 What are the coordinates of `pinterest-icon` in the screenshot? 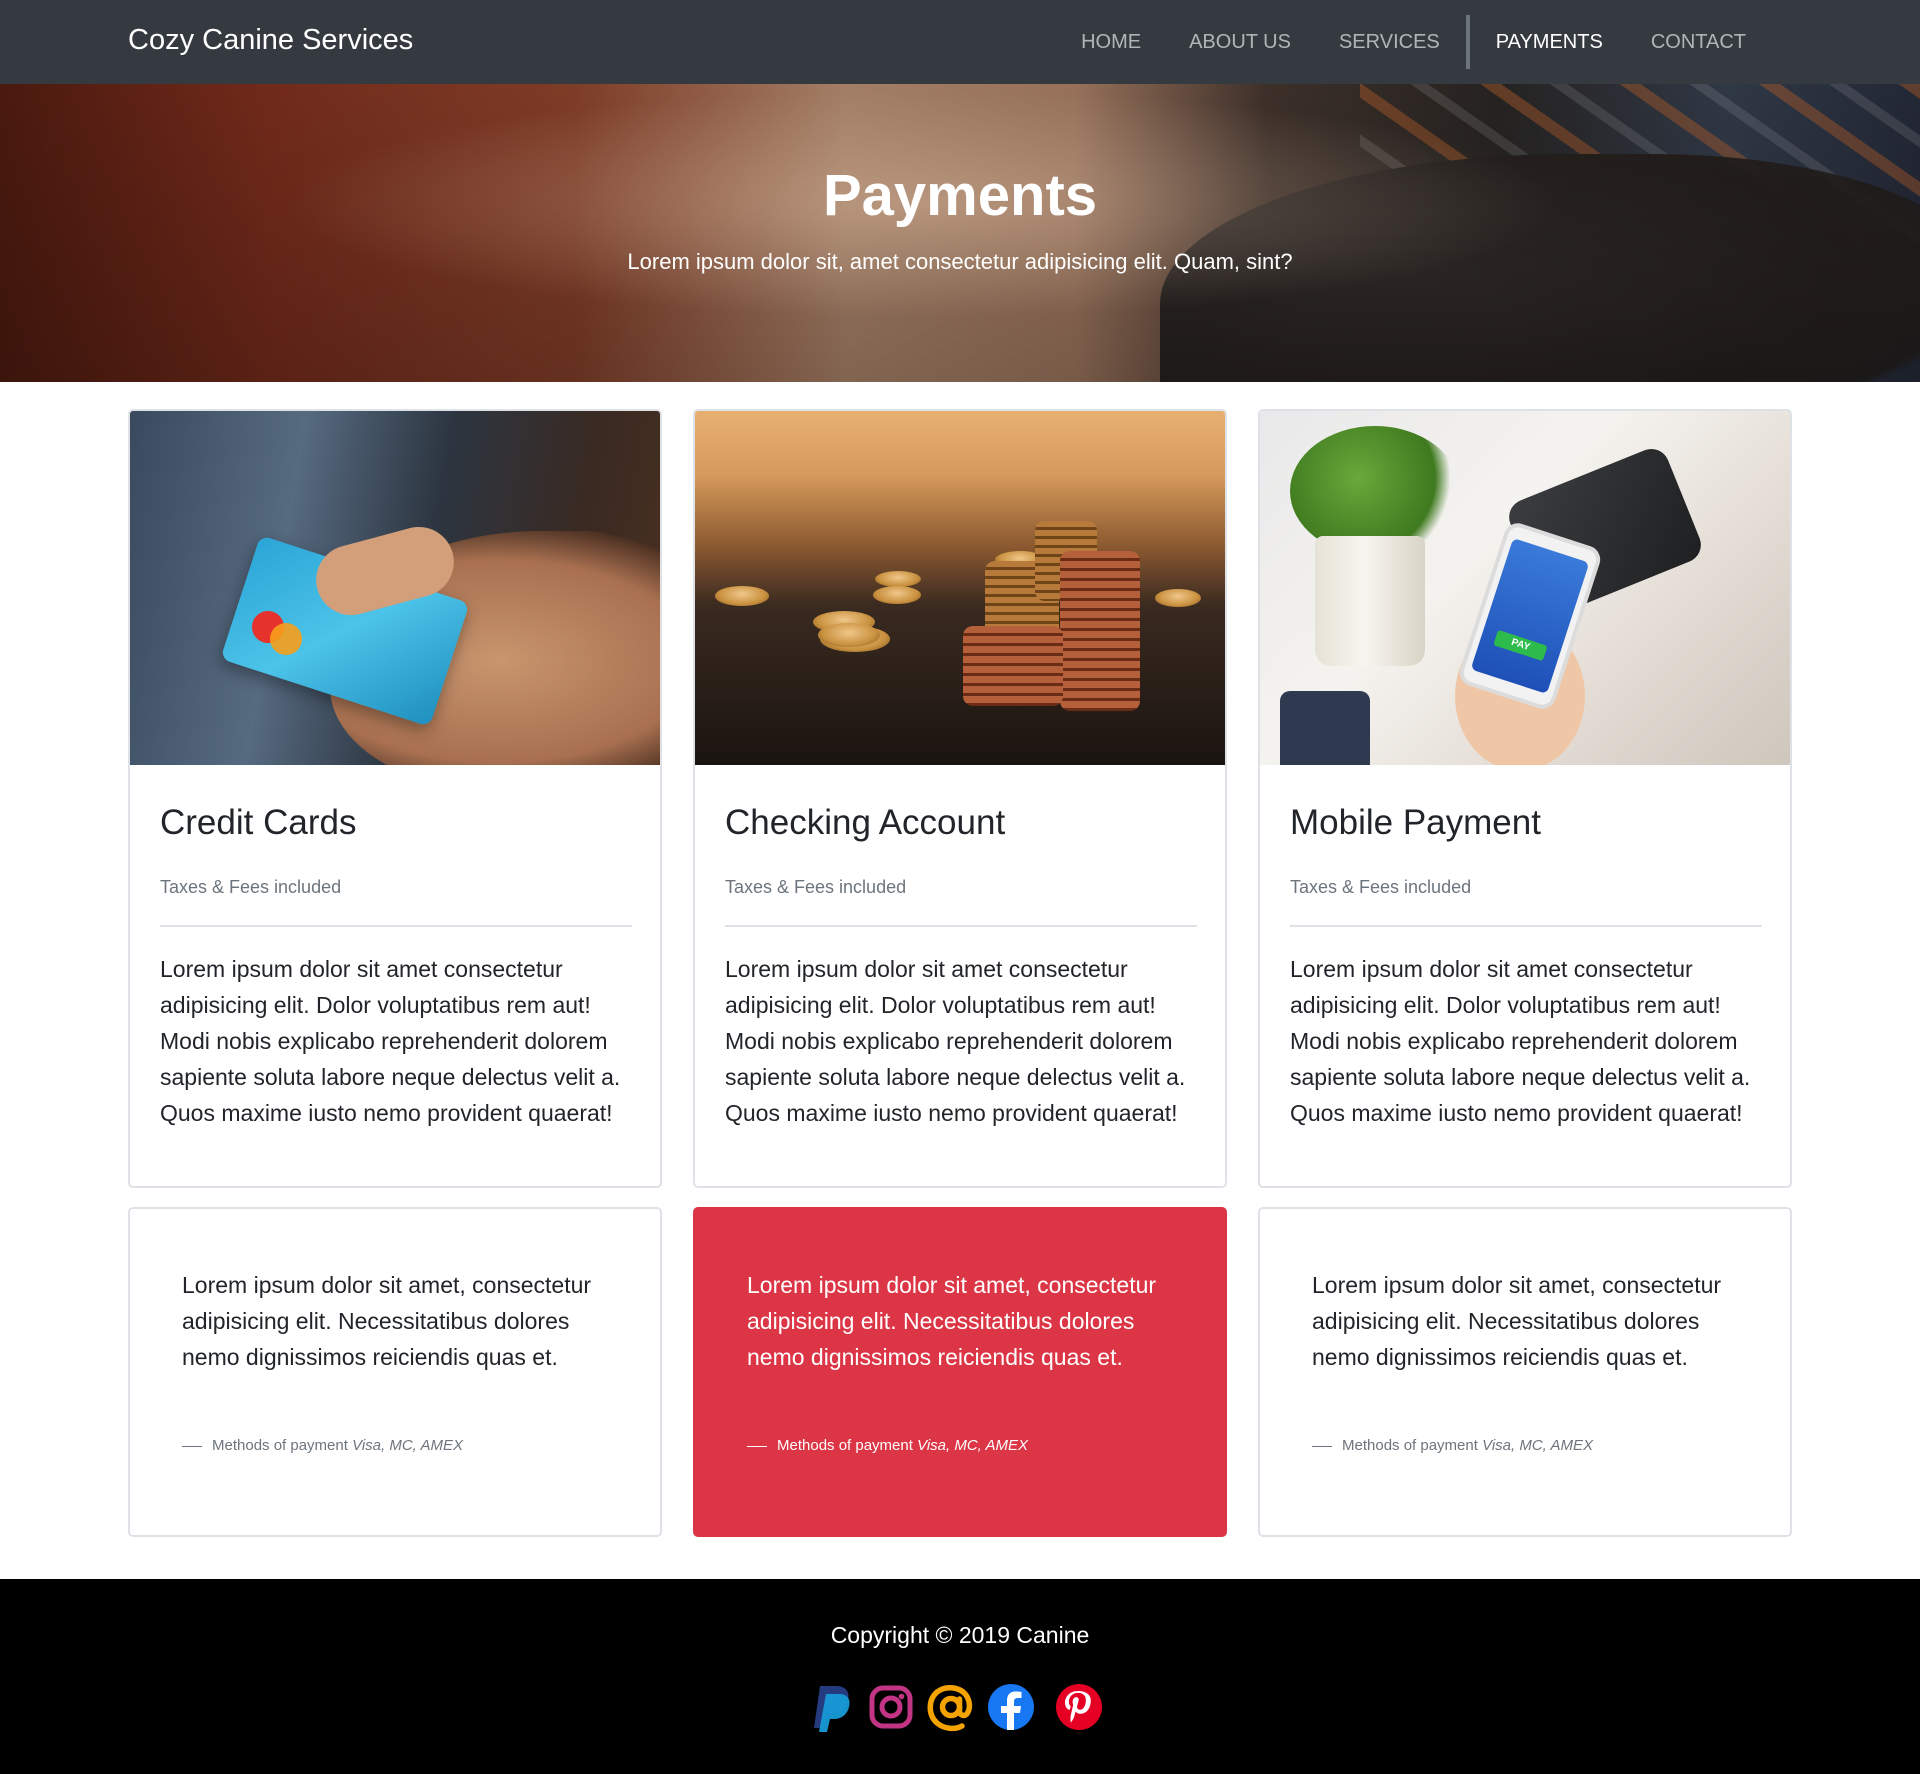 It's located at (1079, 1707).